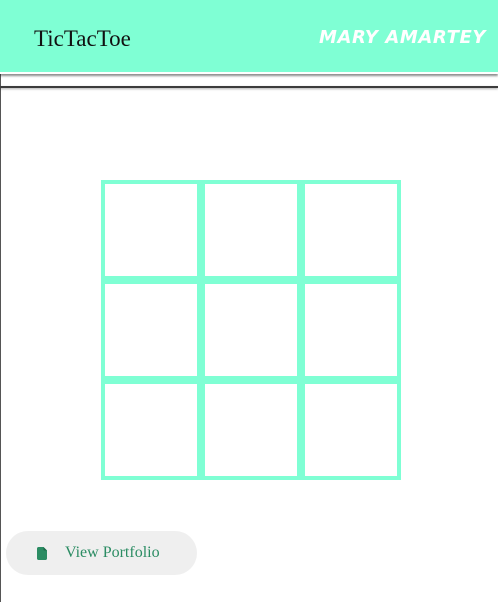 Image resolution: width=498 pixels, height=602 pixels. I want to click on app-title: TicTacToe, so click(82, 38).